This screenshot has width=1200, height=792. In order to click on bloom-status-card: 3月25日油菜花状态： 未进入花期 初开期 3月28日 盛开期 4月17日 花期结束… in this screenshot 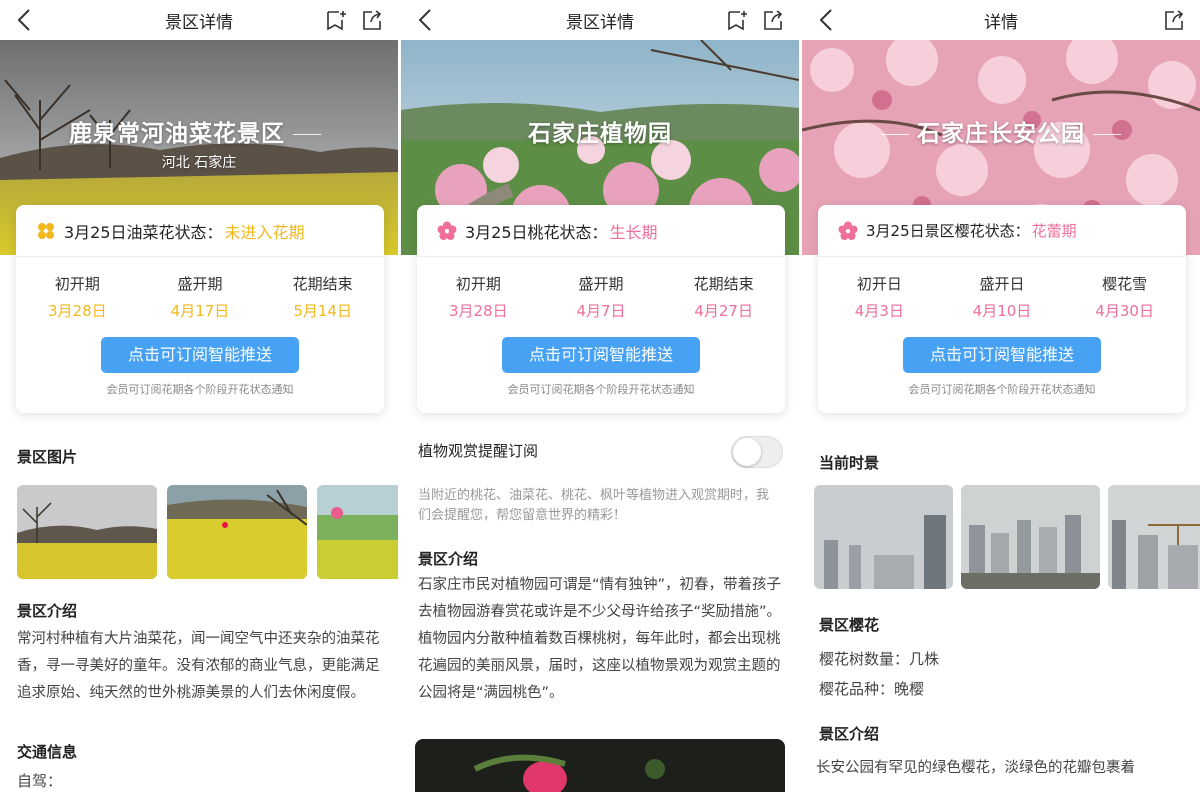, I will do `click(200, 309)`.